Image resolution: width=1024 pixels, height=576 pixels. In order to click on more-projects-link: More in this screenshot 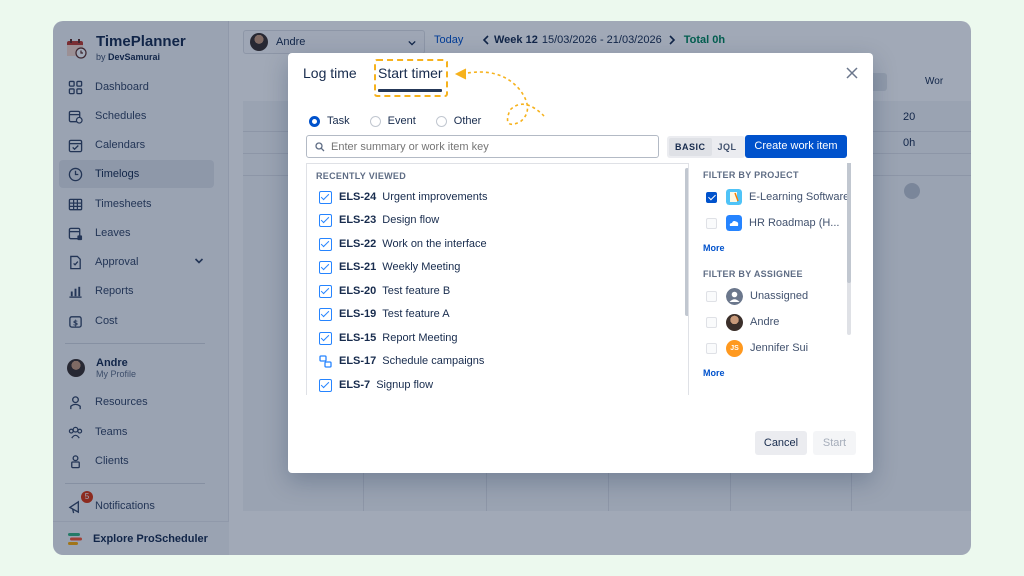, I will do `click(714, 248)`.